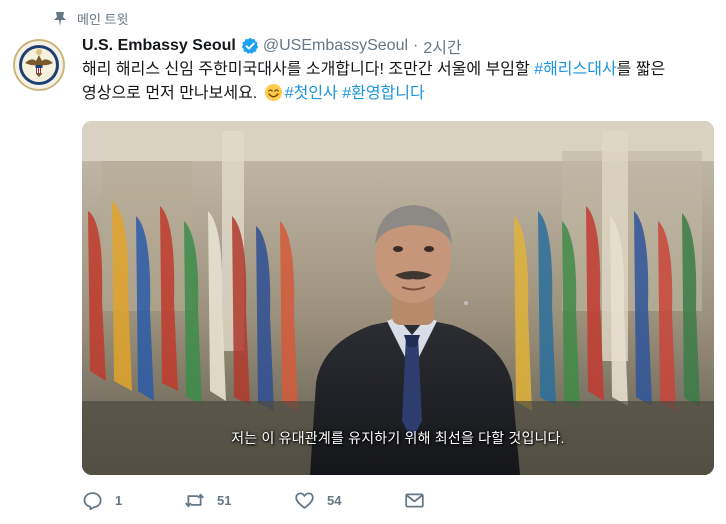  I want to click on tweet-action-bar: 1 51 54, so click(253, 500).